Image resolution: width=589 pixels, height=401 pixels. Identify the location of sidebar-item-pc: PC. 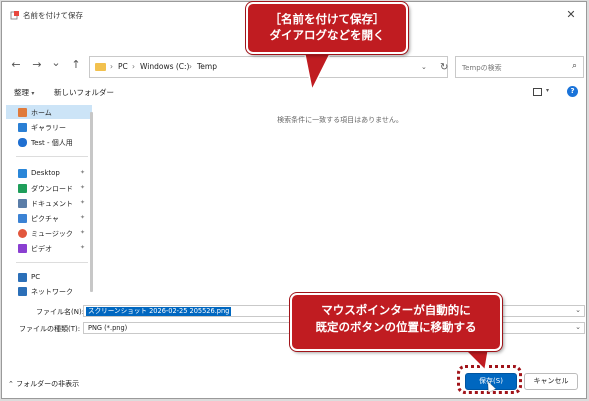
(49, 277).